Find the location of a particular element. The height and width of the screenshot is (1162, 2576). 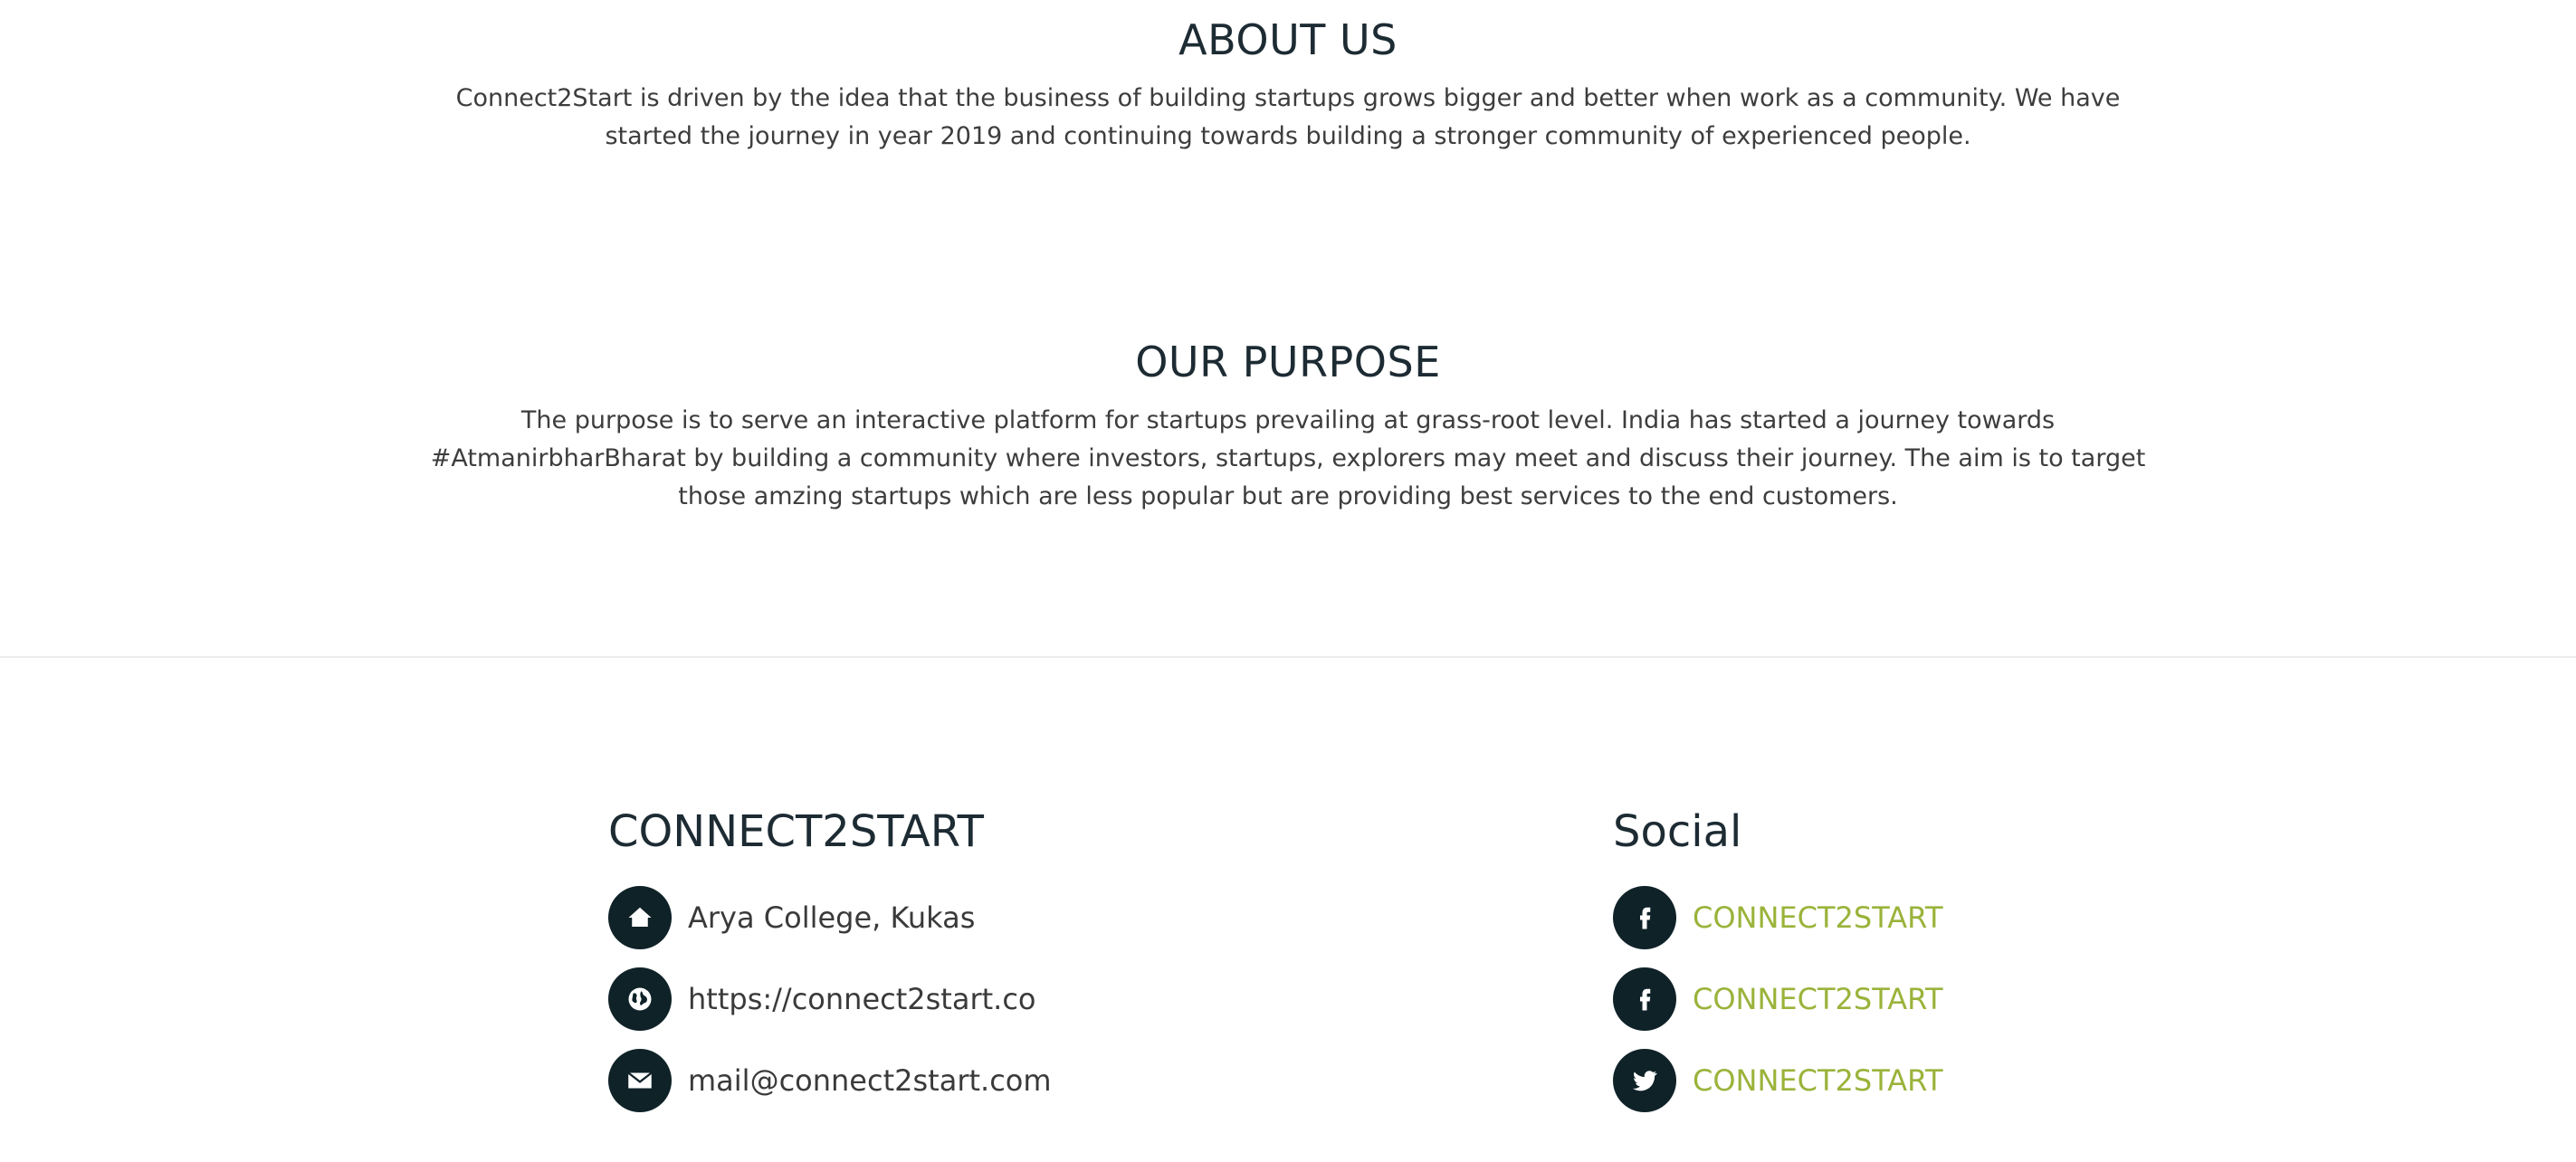

footer-brand-title: CONNECT2START is located at coordinates (796, 832).